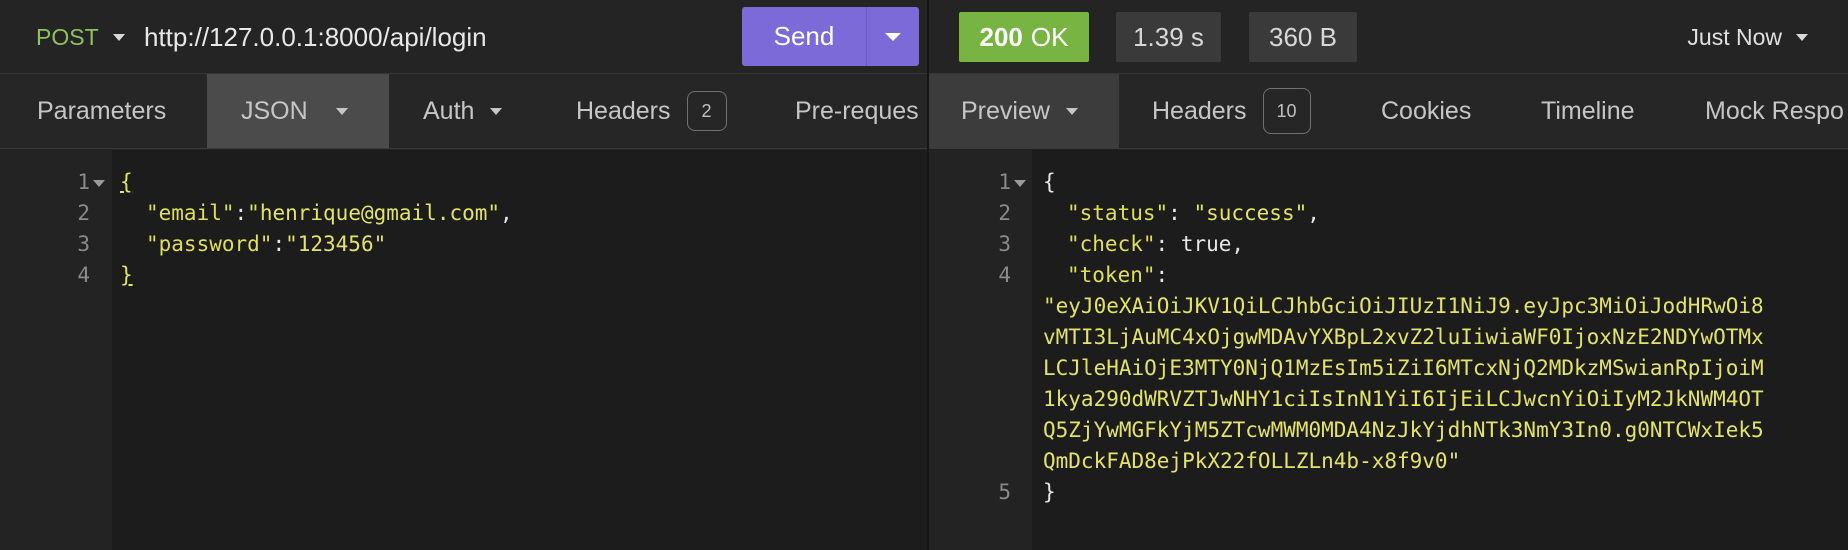 The height and width of the screenshot is (550, 1848). I want to click on code-line: "status": "success",, so click(1193, 213).